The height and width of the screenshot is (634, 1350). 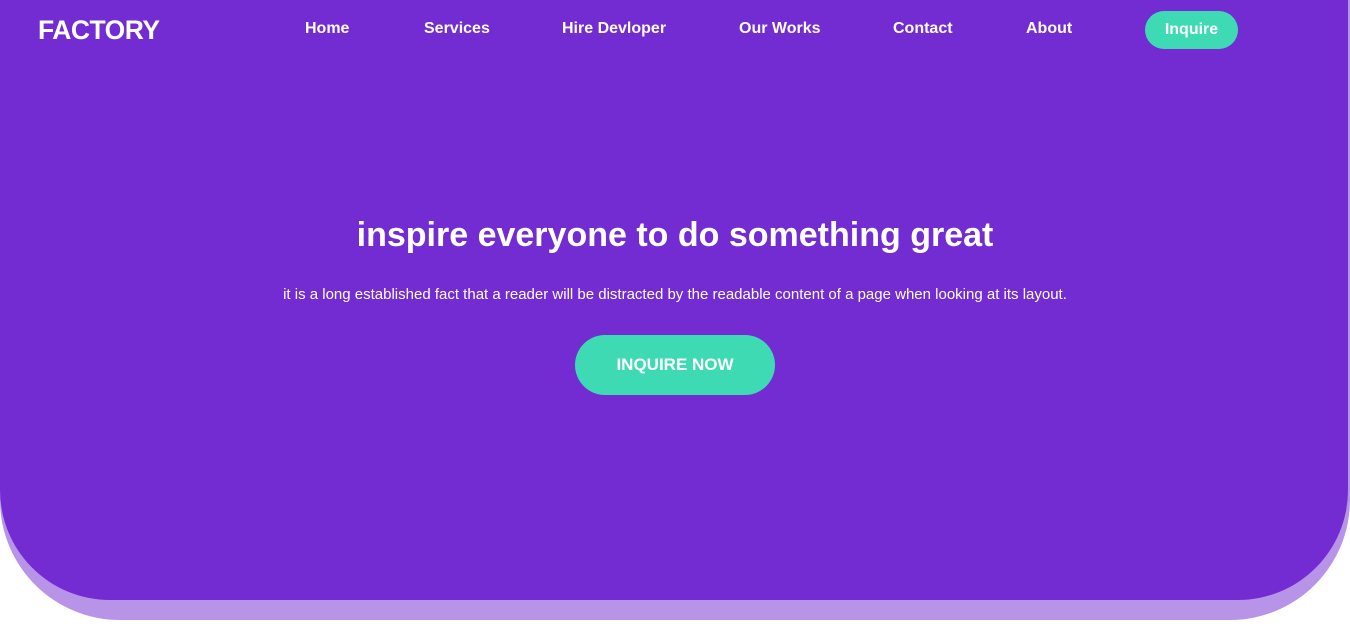 I want to click on nav-link-our-works: Our Works, so click(x=780, y=29).